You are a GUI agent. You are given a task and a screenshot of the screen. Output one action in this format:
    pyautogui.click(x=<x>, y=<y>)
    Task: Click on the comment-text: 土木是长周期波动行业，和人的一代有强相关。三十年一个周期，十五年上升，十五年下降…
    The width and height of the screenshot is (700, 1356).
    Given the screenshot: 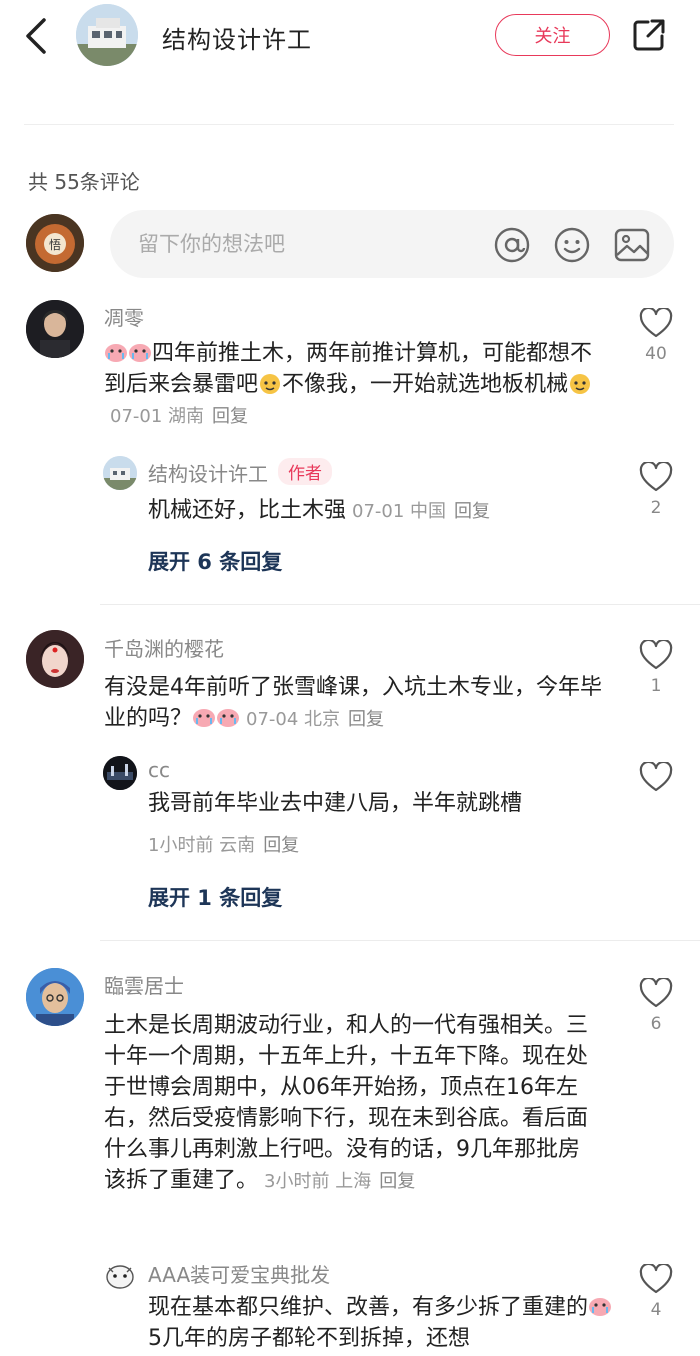 What is the action you would take?
    pyautogui.click(x=347, y=1103)
    